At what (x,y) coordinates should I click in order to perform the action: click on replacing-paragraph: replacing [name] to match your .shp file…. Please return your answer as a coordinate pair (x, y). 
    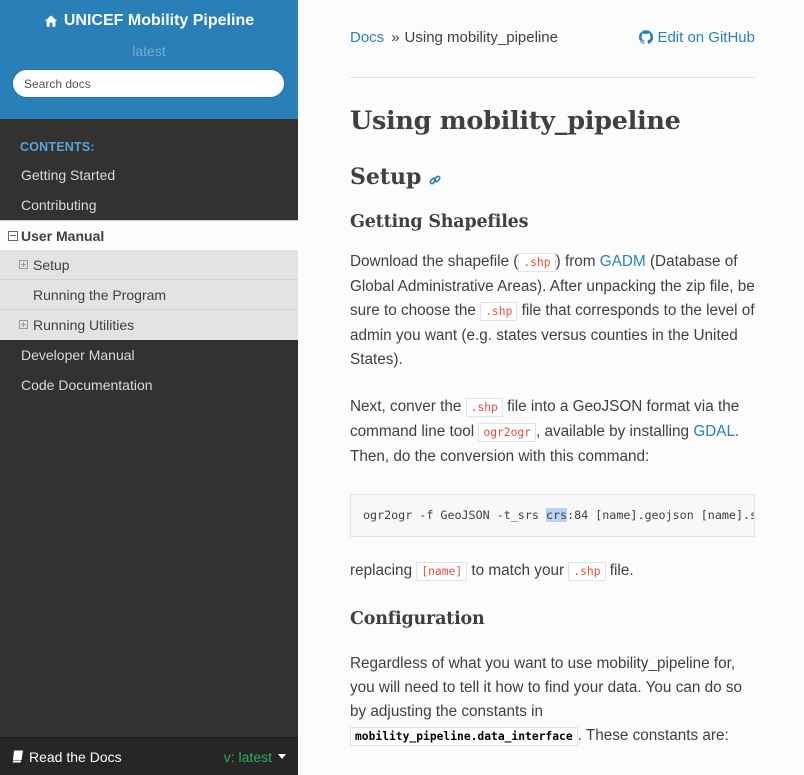
    Looking at the image, I should click on (552, 571).